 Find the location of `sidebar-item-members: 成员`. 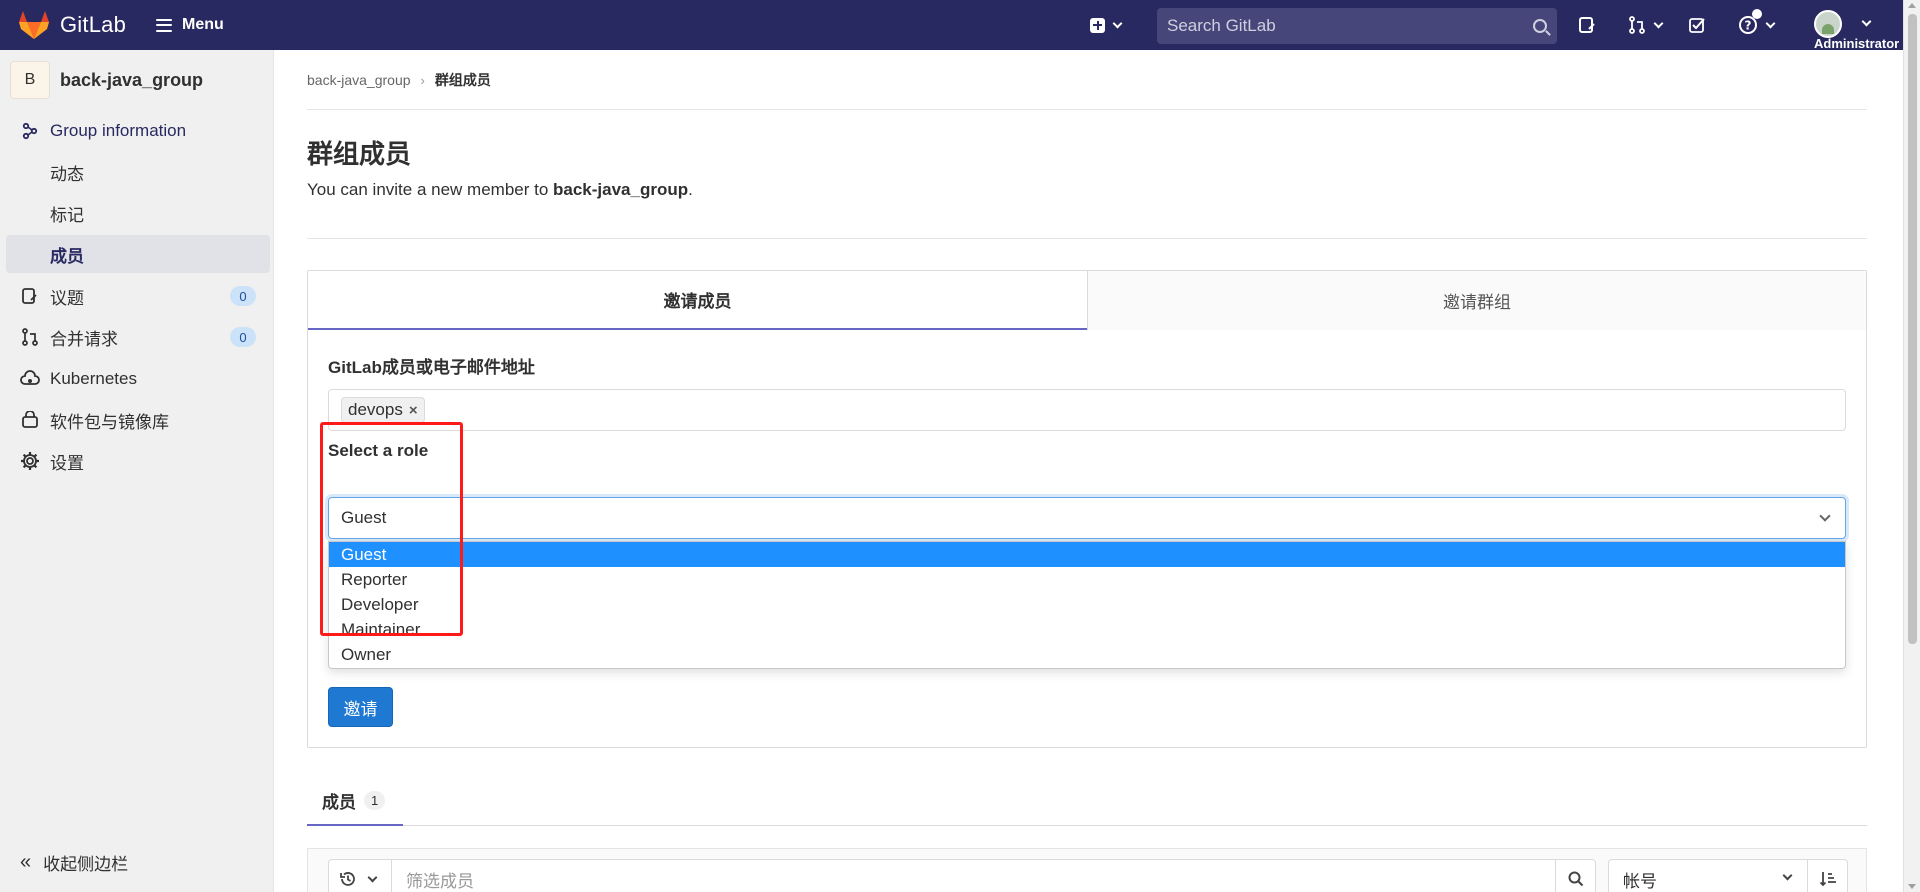

sidebar-item-members: 成员 is located at coordinates (138, 254).